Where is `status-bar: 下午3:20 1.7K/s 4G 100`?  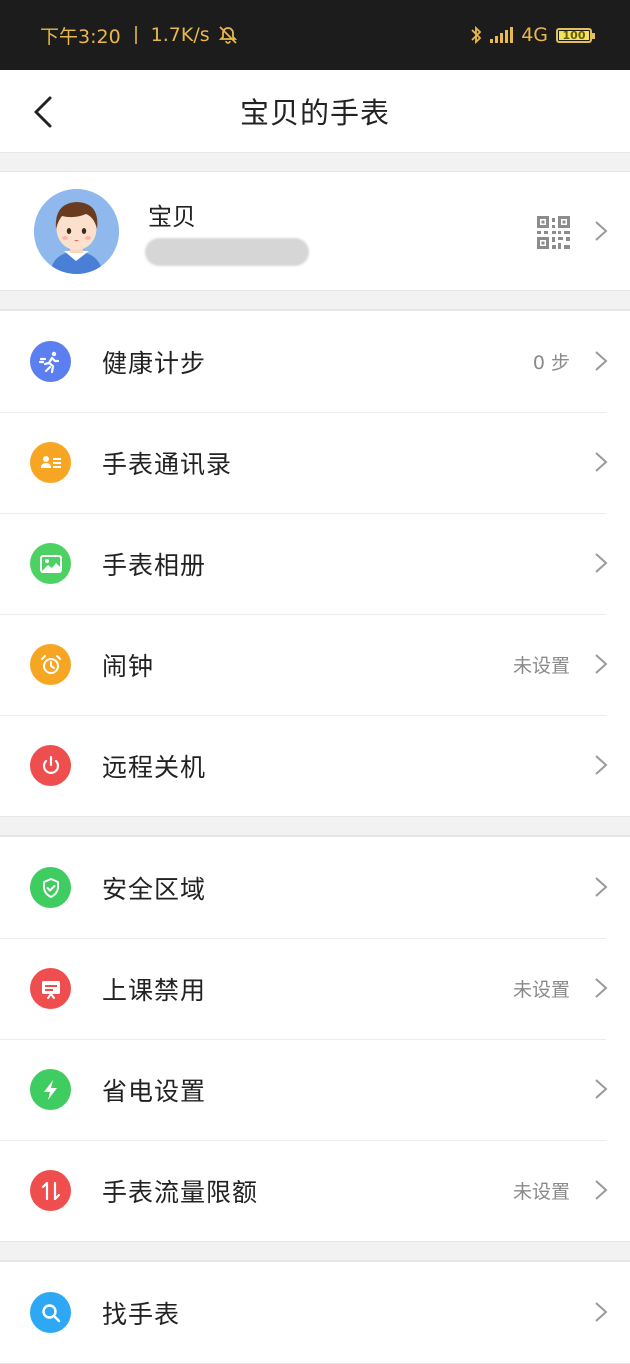
status-bar: 下午3:20 1.7K/s 4G 100 is located at coordinates (315, 35).